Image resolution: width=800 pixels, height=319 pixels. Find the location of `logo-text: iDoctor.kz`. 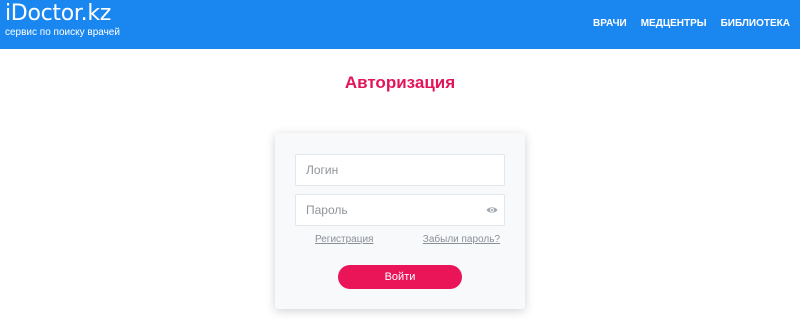

logo-text: iDoctor.kz is located at coordinates (58, 13).